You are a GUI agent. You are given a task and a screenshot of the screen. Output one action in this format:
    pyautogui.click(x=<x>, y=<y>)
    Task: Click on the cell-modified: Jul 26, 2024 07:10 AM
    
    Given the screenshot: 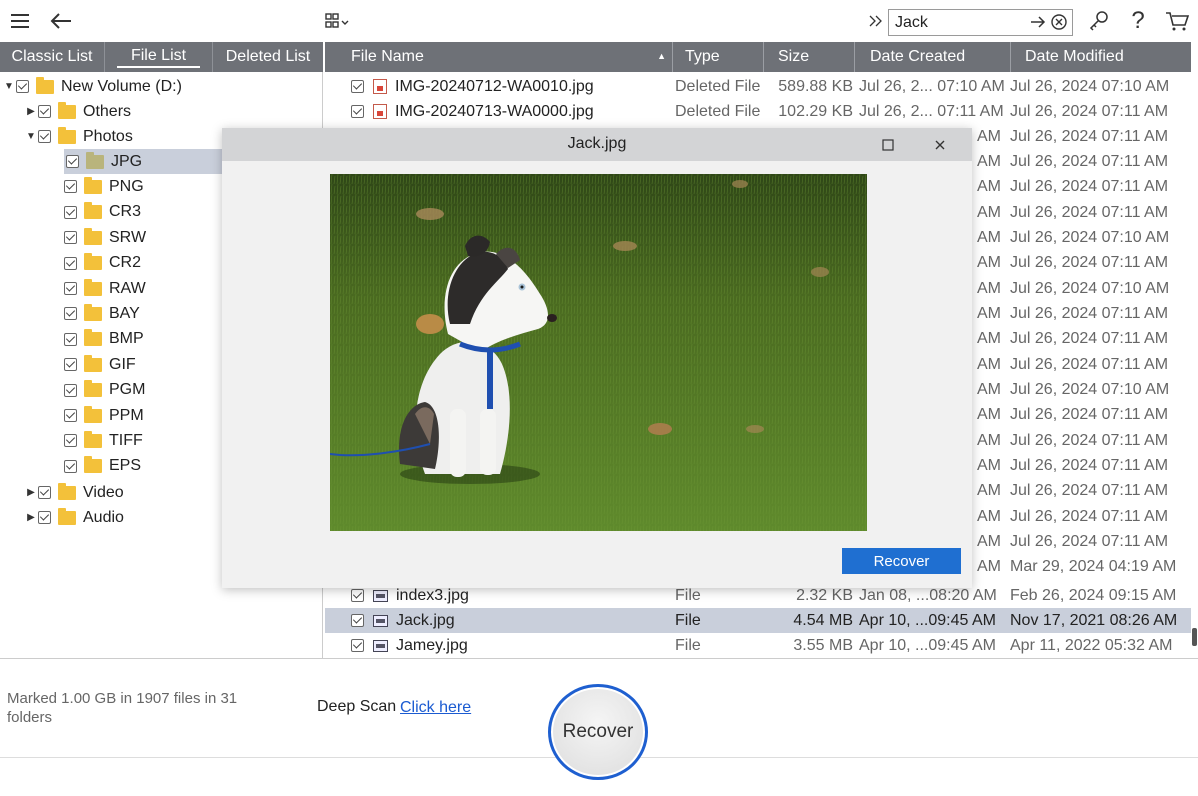 What is the action you would take?
    pyautogui.click(x=1100, y=390)
    